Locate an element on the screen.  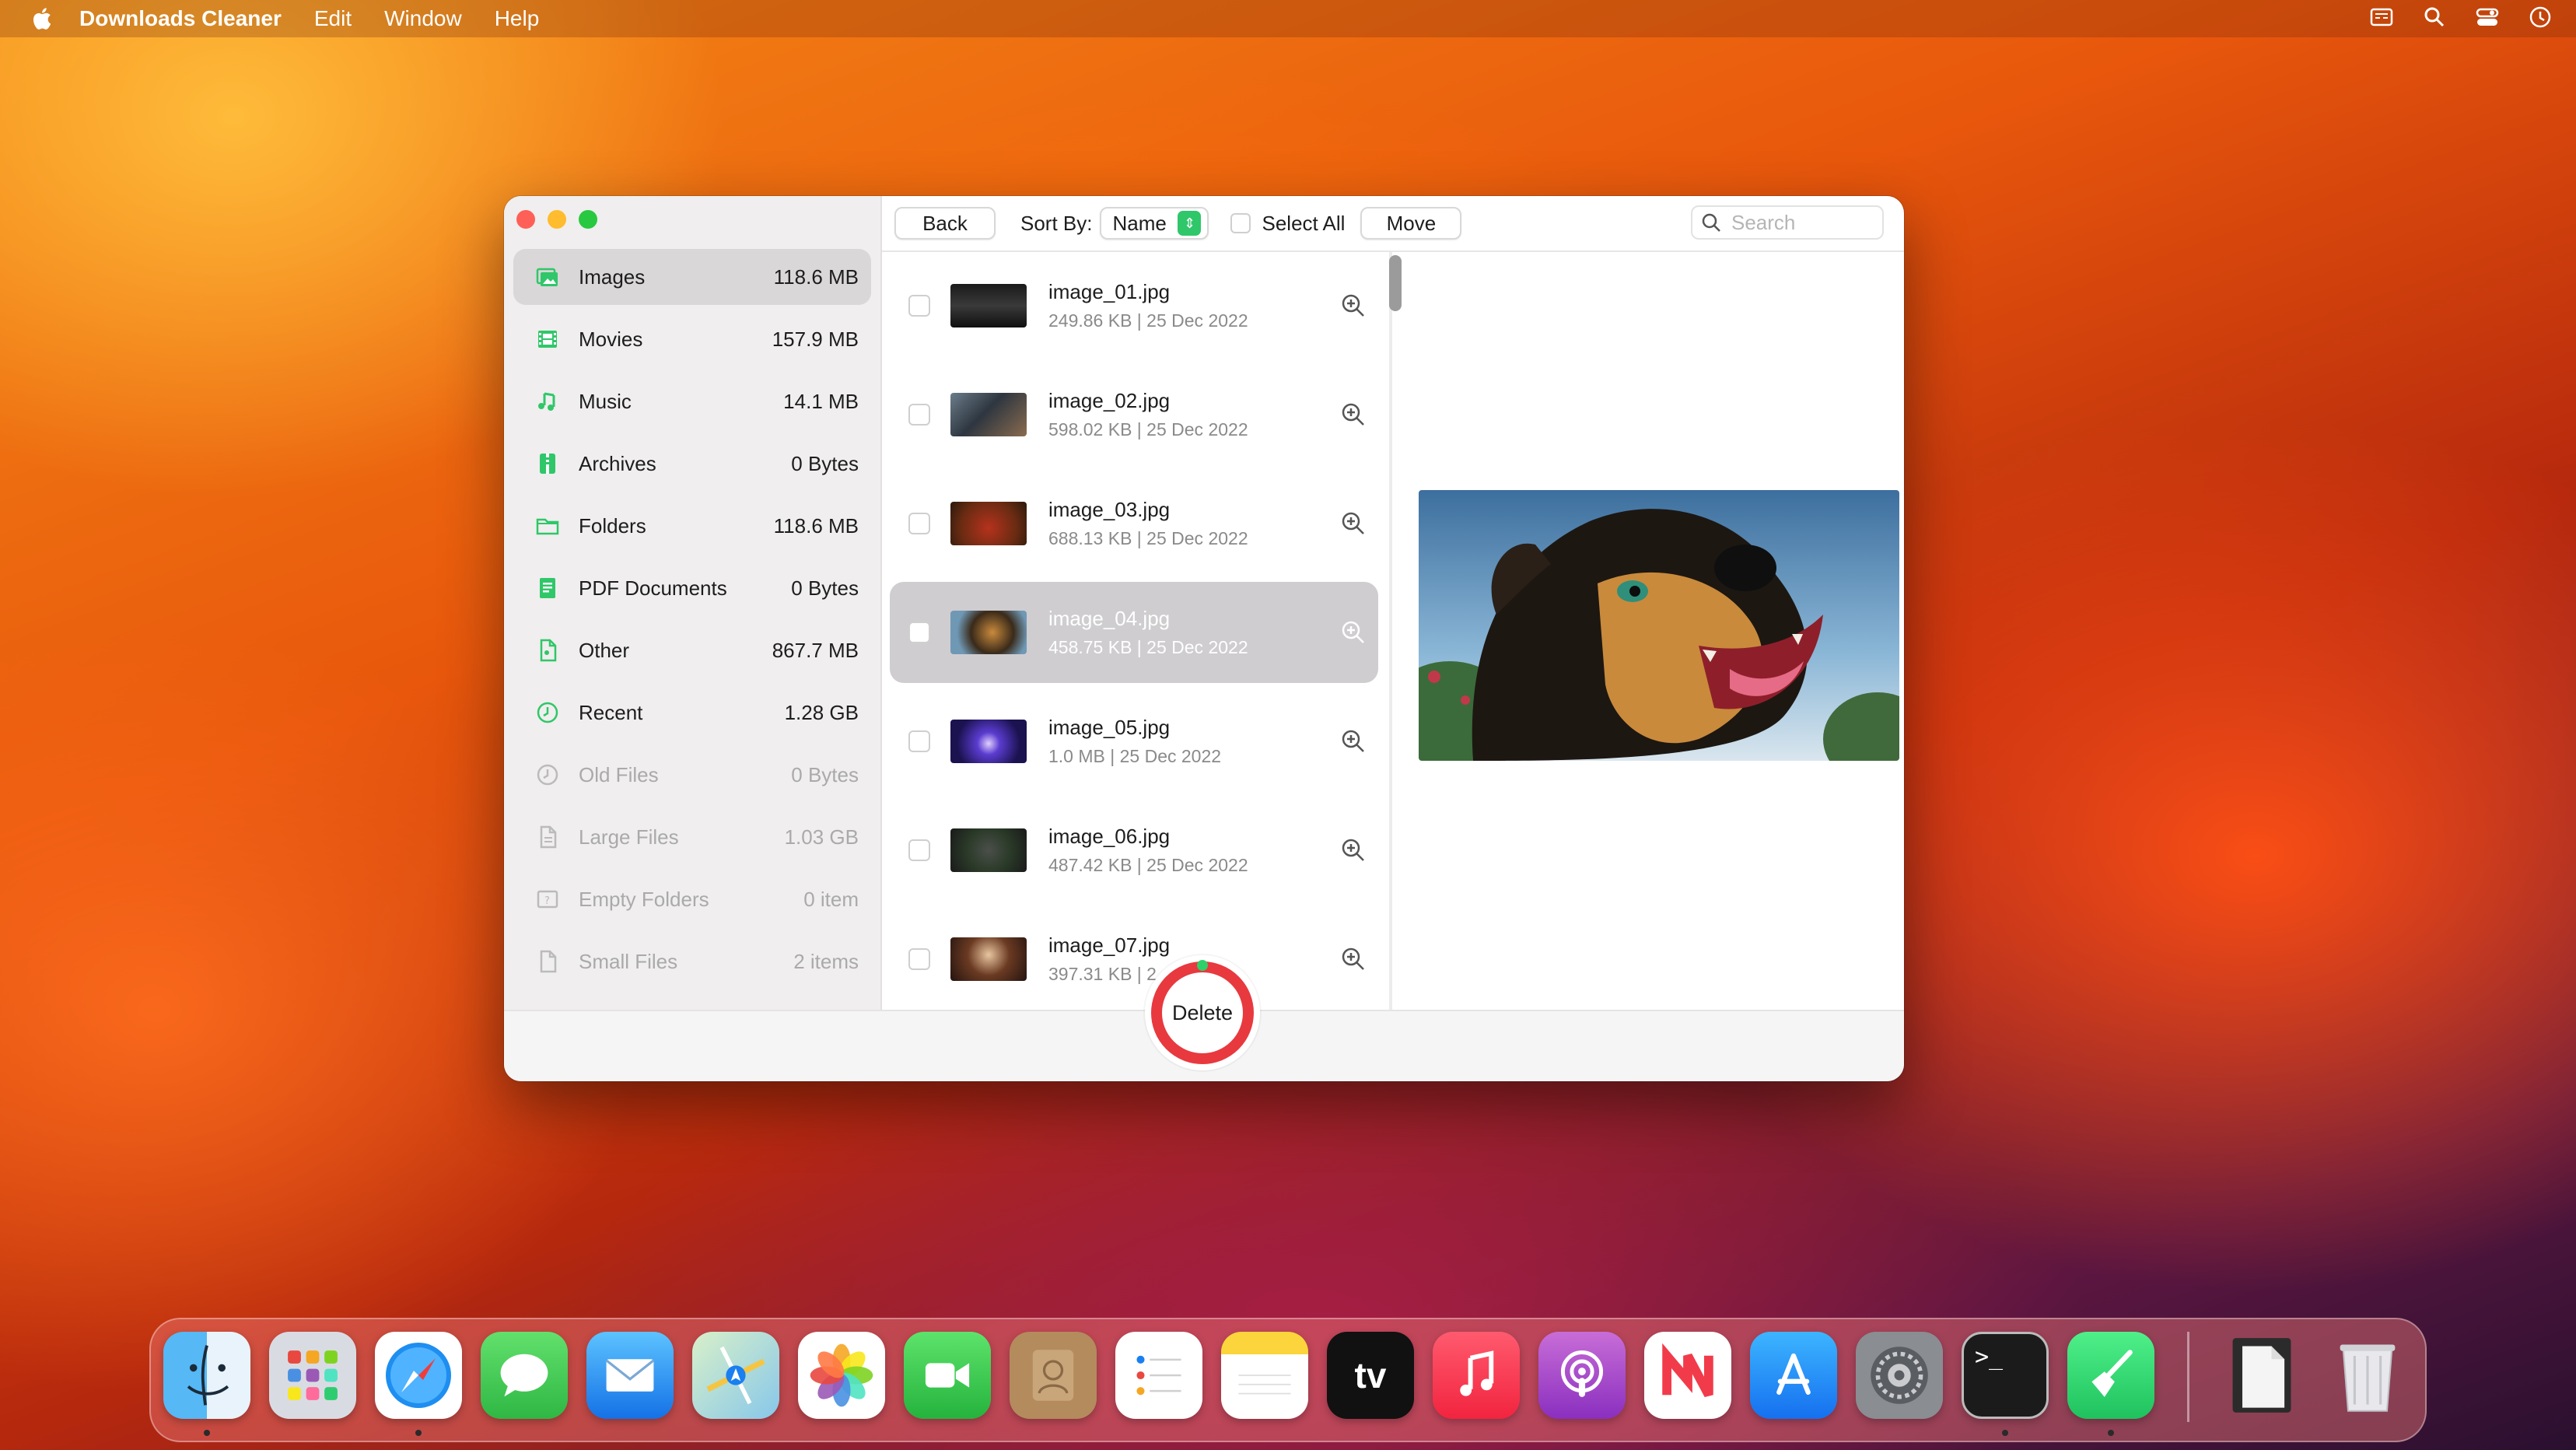
move-button: Move is located at coordinates (1411, 223).